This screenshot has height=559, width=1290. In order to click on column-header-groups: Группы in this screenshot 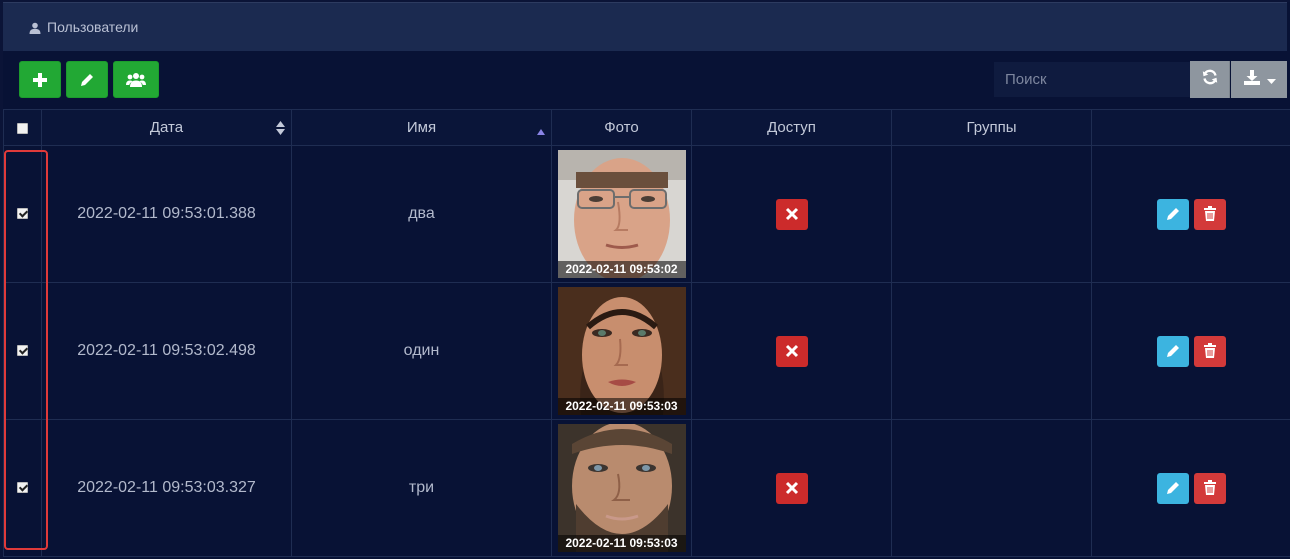, I will do `click(991, 127)`.